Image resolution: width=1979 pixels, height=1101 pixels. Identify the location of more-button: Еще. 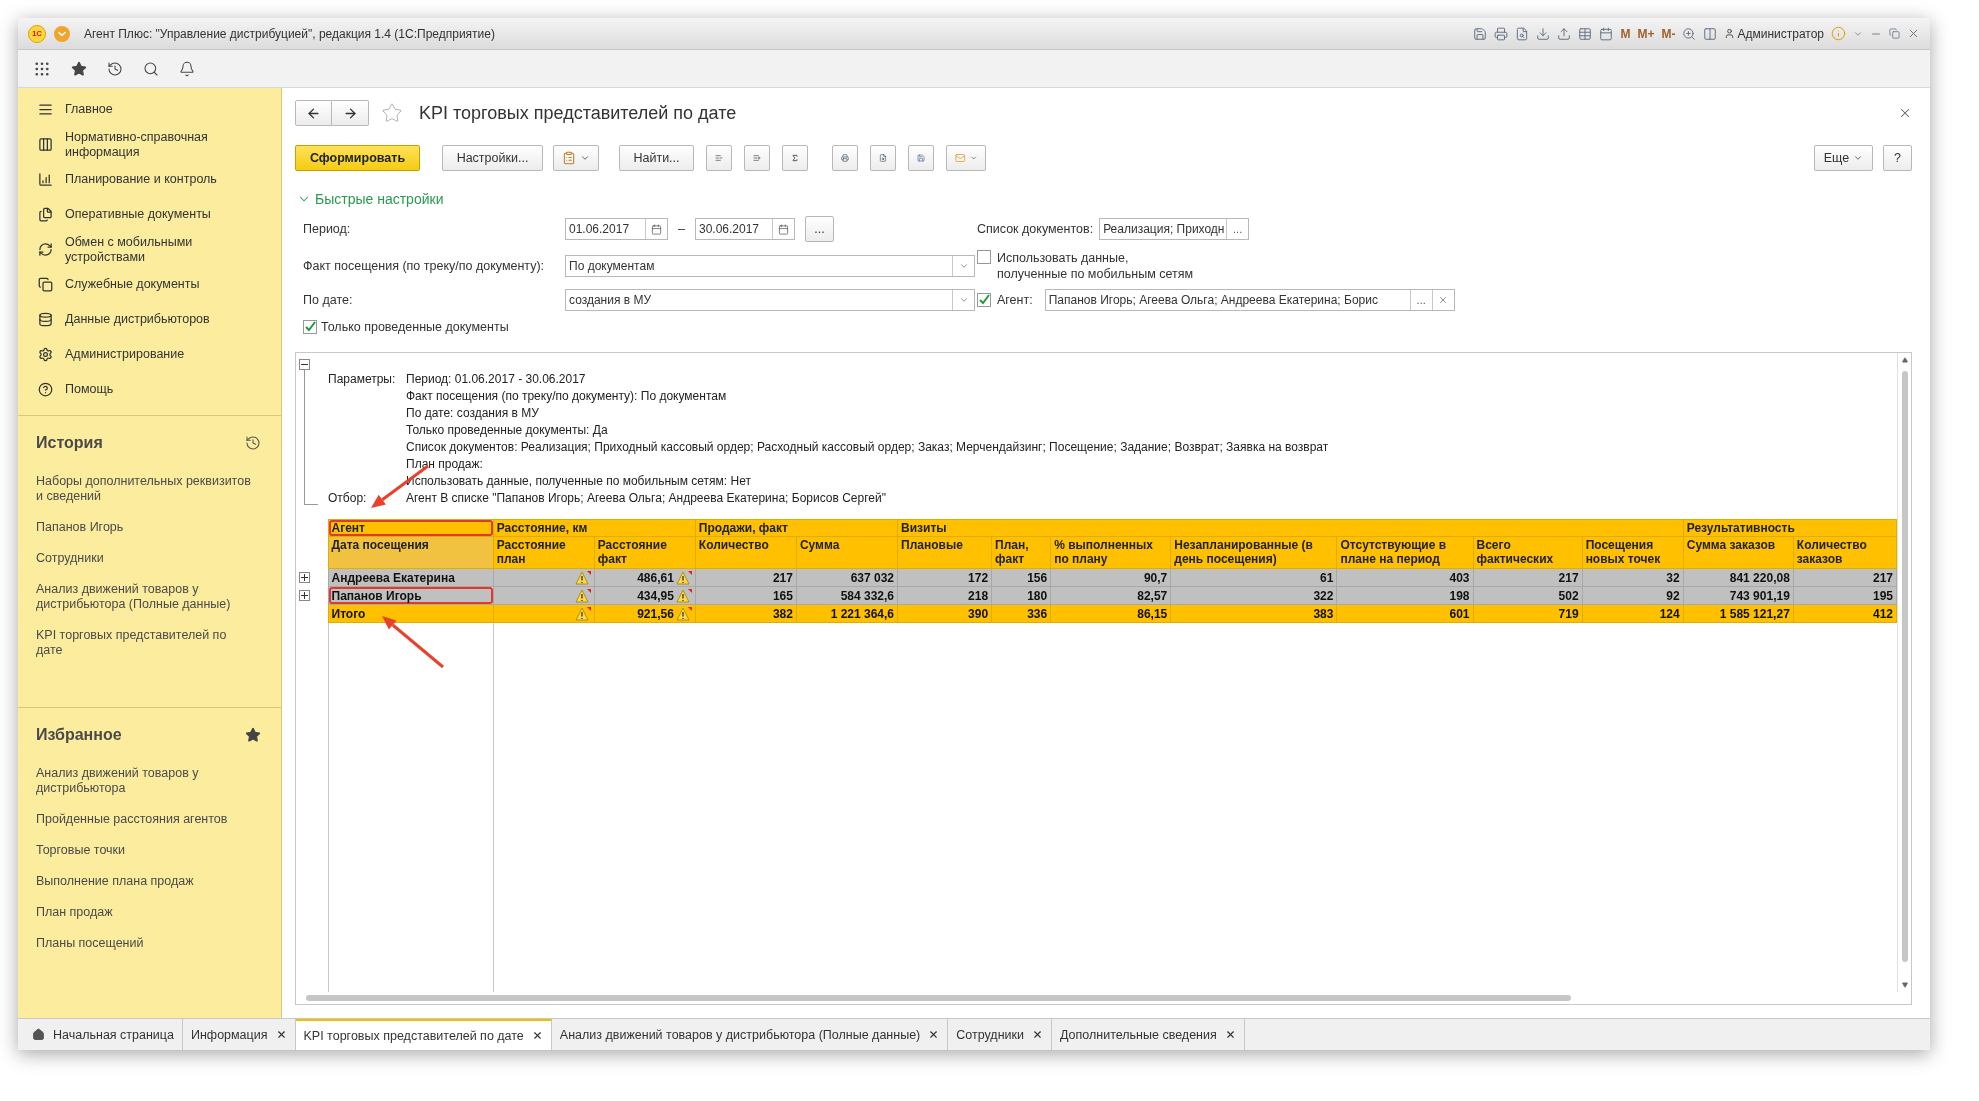
(1843, 158).